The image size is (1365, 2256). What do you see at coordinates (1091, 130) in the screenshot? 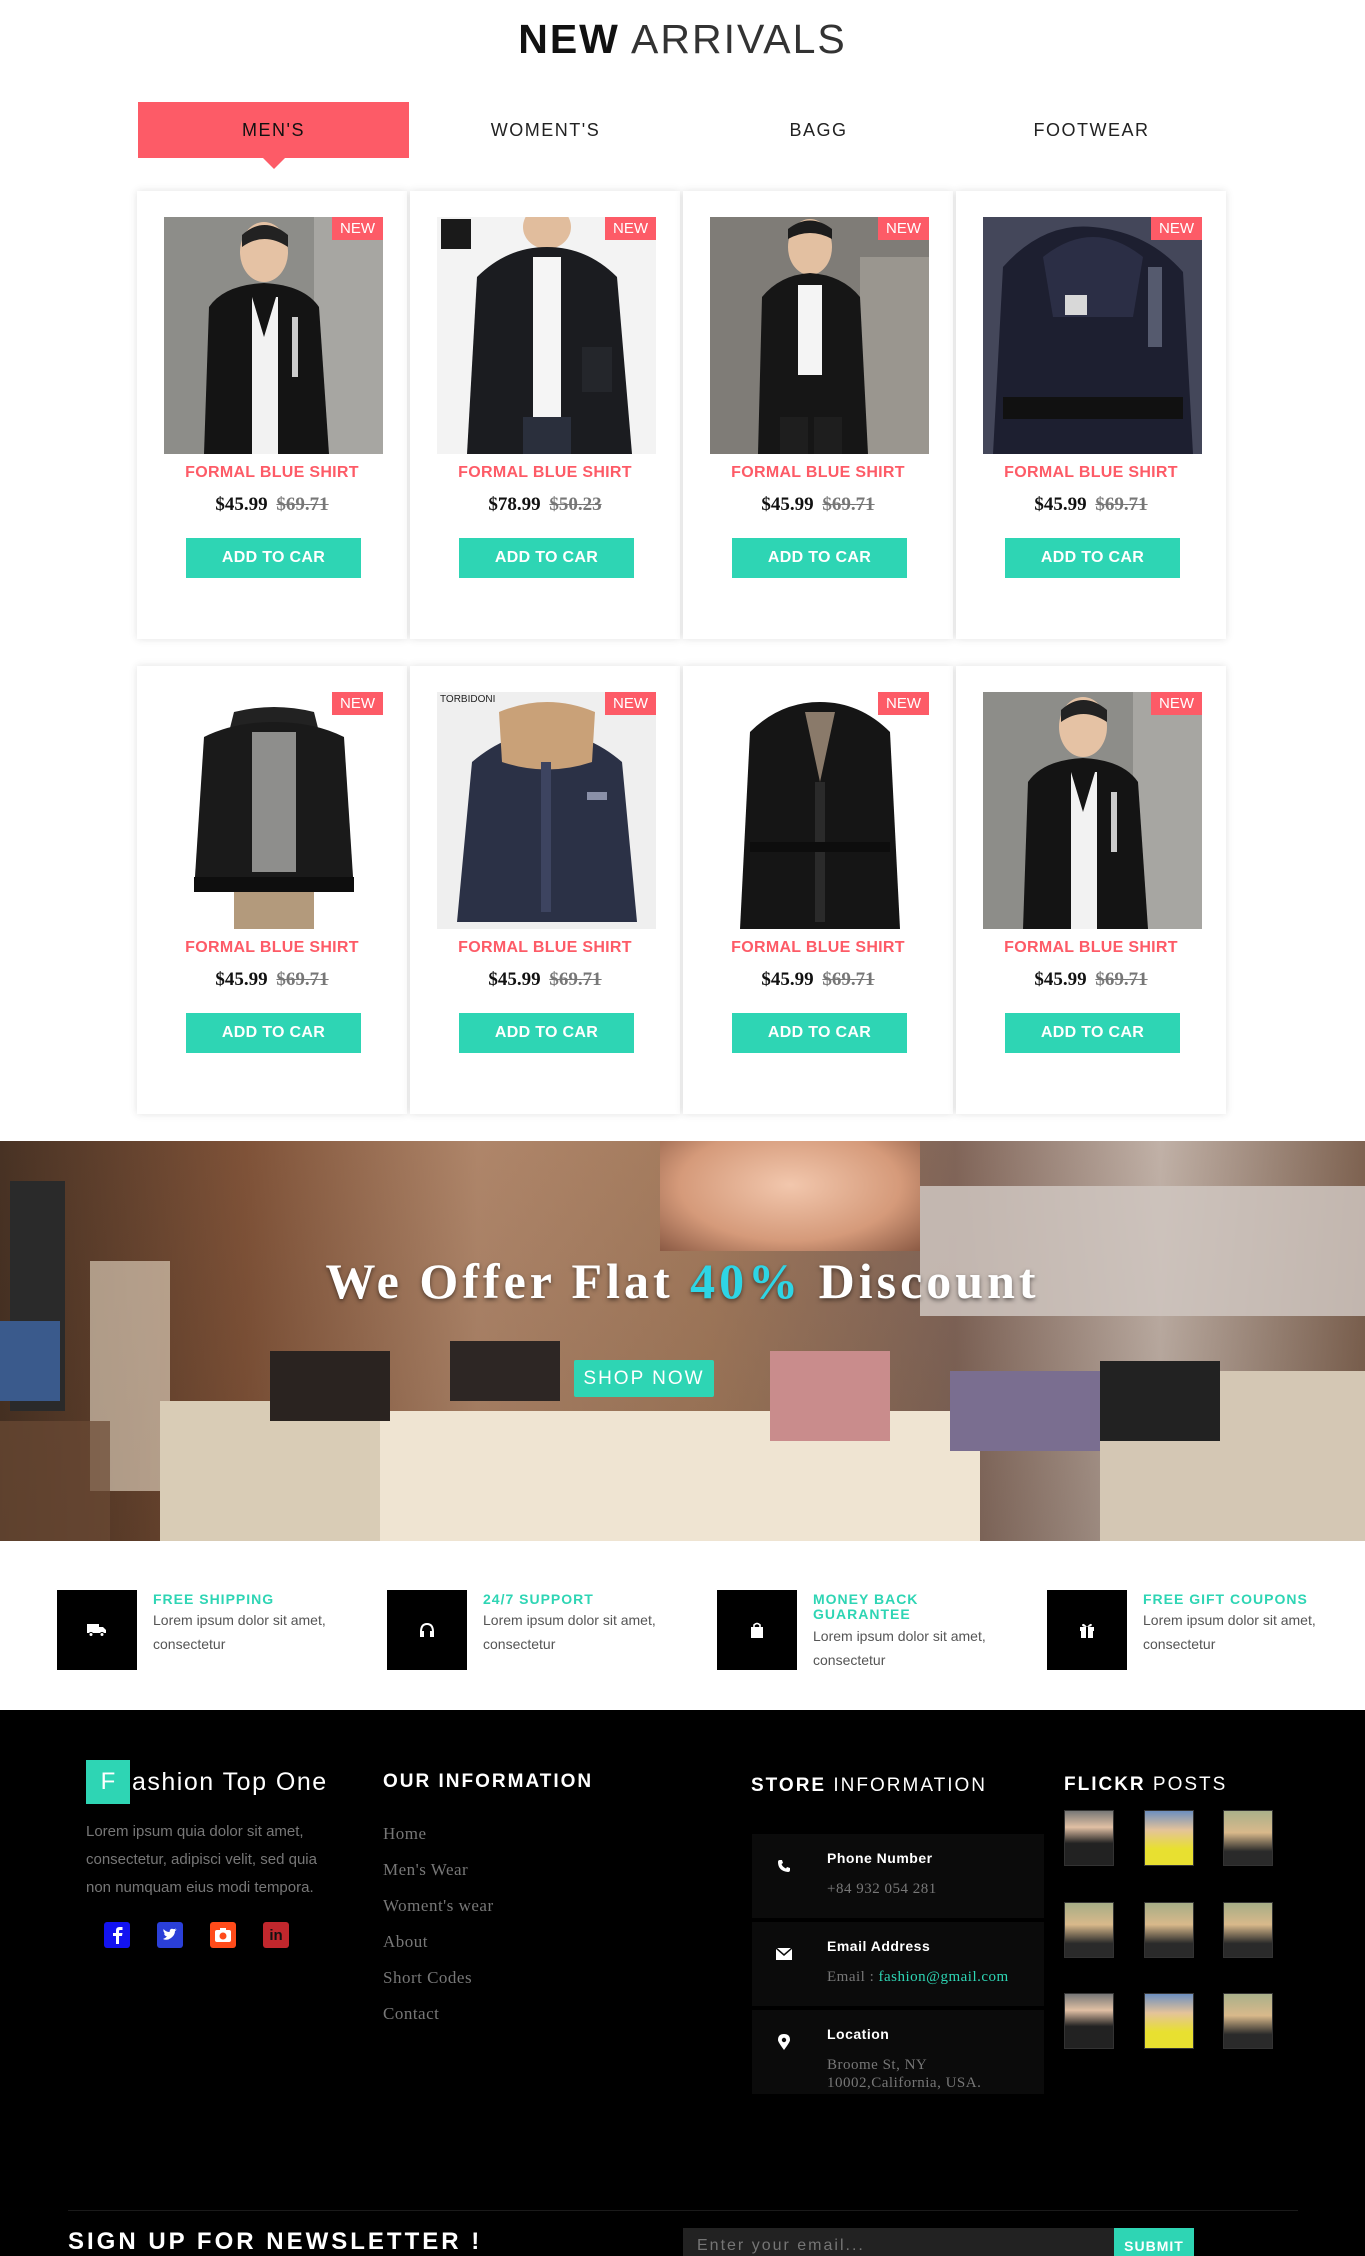
I see `tab-footwear: FOOTWEAR` at bounding box center [1091, 130].